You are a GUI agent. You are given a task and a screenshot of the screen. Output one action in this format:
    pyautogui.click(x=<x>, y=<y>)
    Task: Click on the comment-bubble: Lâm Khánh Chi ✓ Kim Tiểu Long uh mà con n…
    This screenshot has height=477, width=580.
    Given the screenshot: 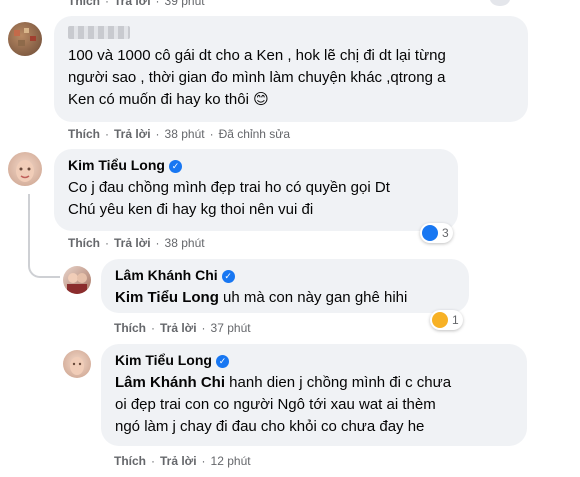 What is the action you would take?
    pyautogui.click(x=285, y=286)
    